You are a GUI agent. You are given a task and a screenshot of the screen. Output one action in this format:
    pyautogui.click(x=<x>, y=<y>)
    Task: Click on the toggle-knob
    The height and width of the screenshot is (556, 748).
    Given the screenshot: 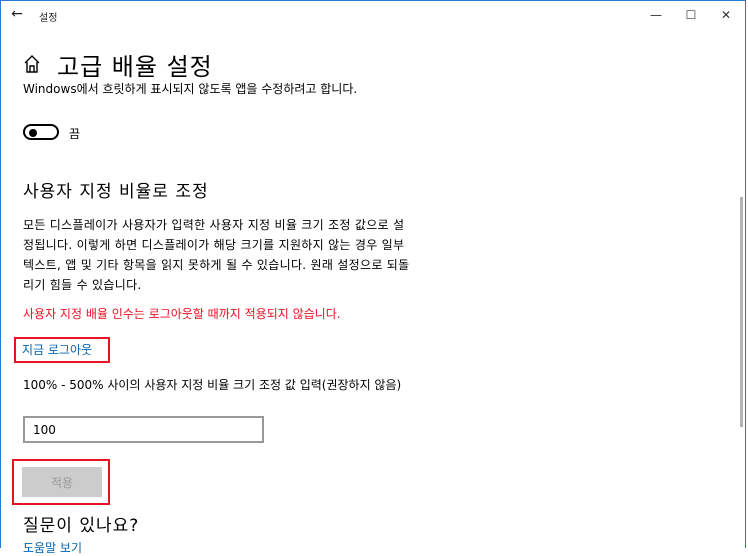 What is the action you would take?
    pyautogui.click(x=33, y=133)
    